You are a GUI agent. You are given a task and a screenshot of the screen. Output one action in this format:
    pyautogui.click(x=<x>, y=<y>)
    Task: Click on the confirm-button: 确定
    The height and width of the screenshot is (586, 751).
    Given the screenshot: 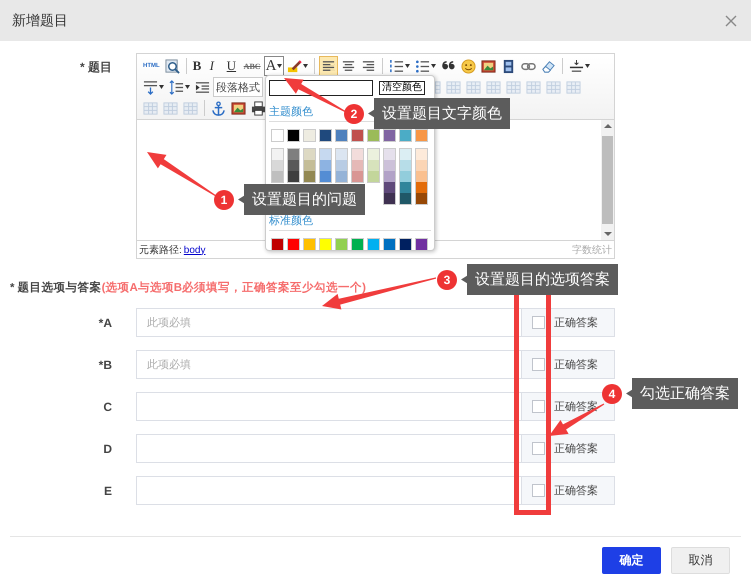 What is the action you would take?
    pyautogui.click(x=631, y=560)
    